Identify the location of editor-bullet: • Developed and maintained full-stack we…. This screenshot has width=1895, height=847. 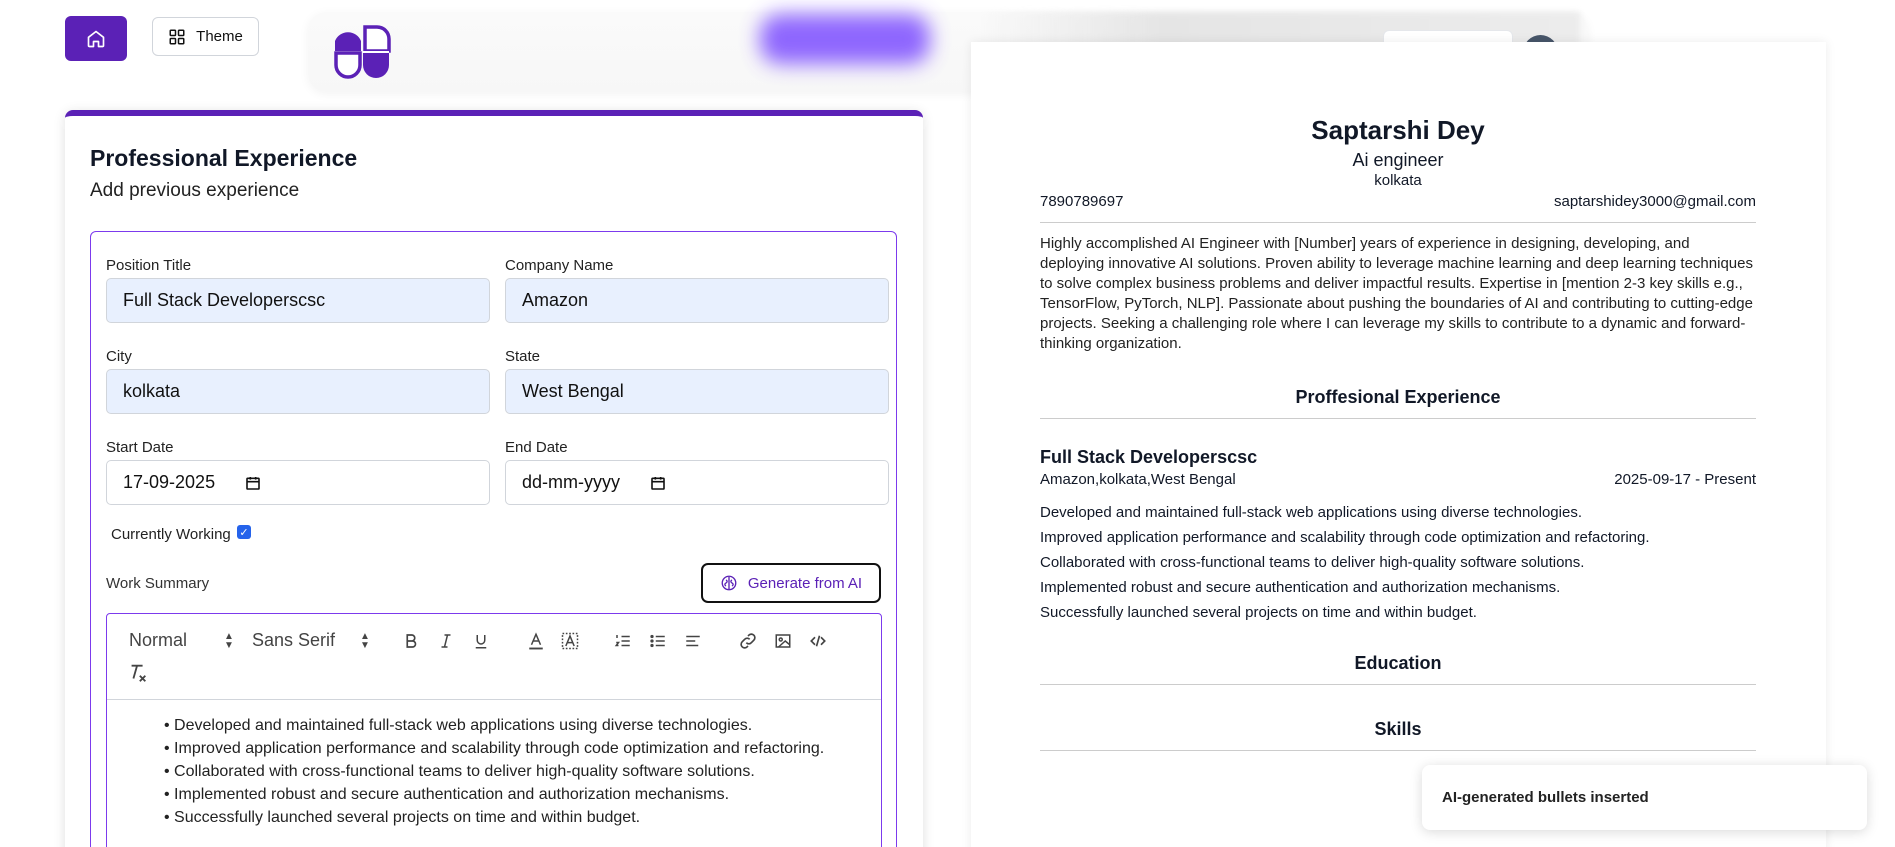
(458, 725).